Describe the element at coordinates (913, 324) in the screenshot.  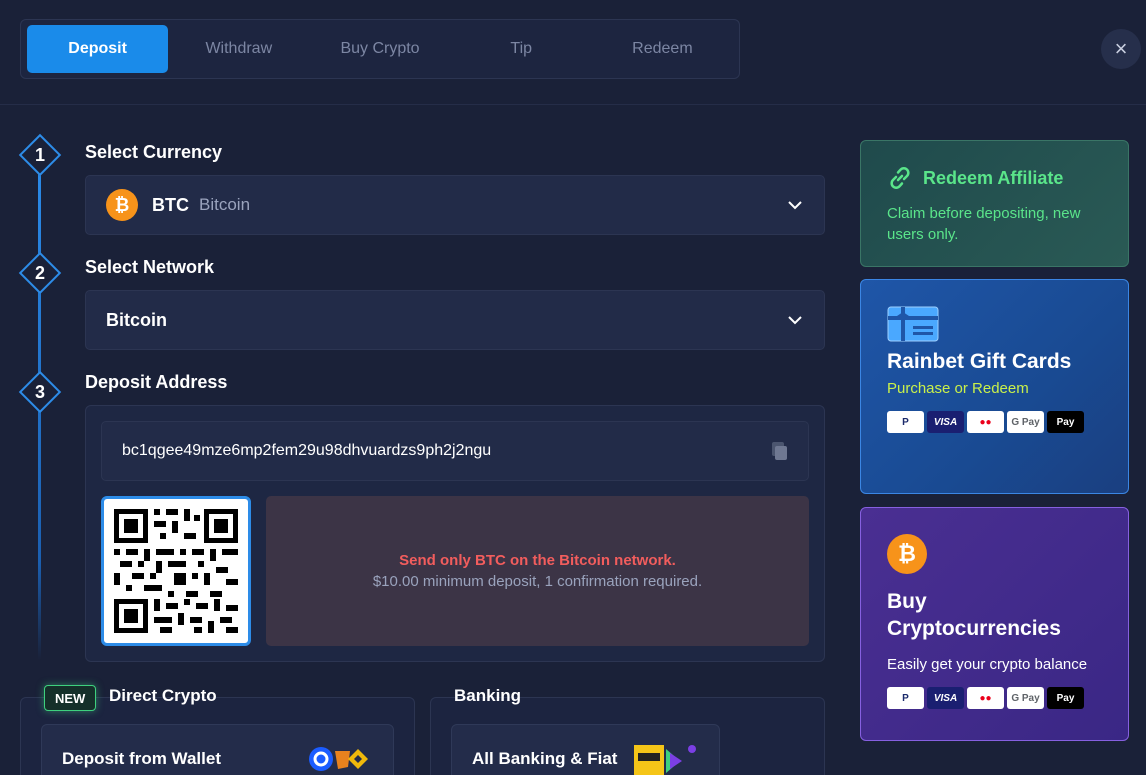
I see `gift-card-icon` at that location.